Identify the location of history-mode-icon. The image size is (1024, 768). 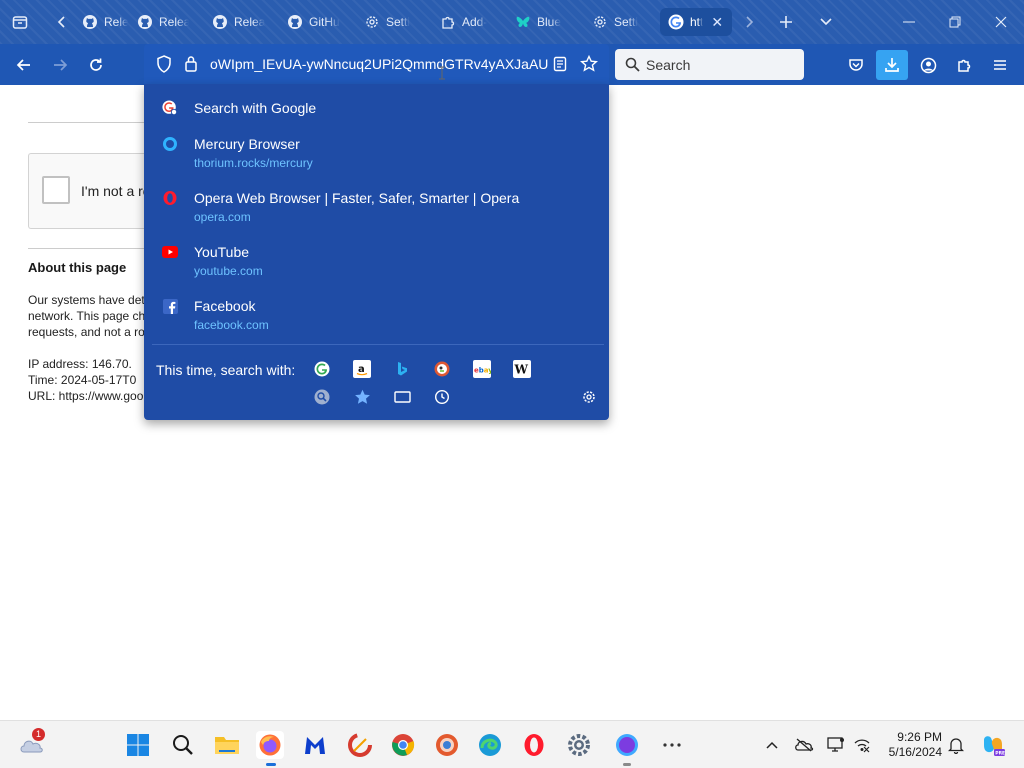
(442, 397).